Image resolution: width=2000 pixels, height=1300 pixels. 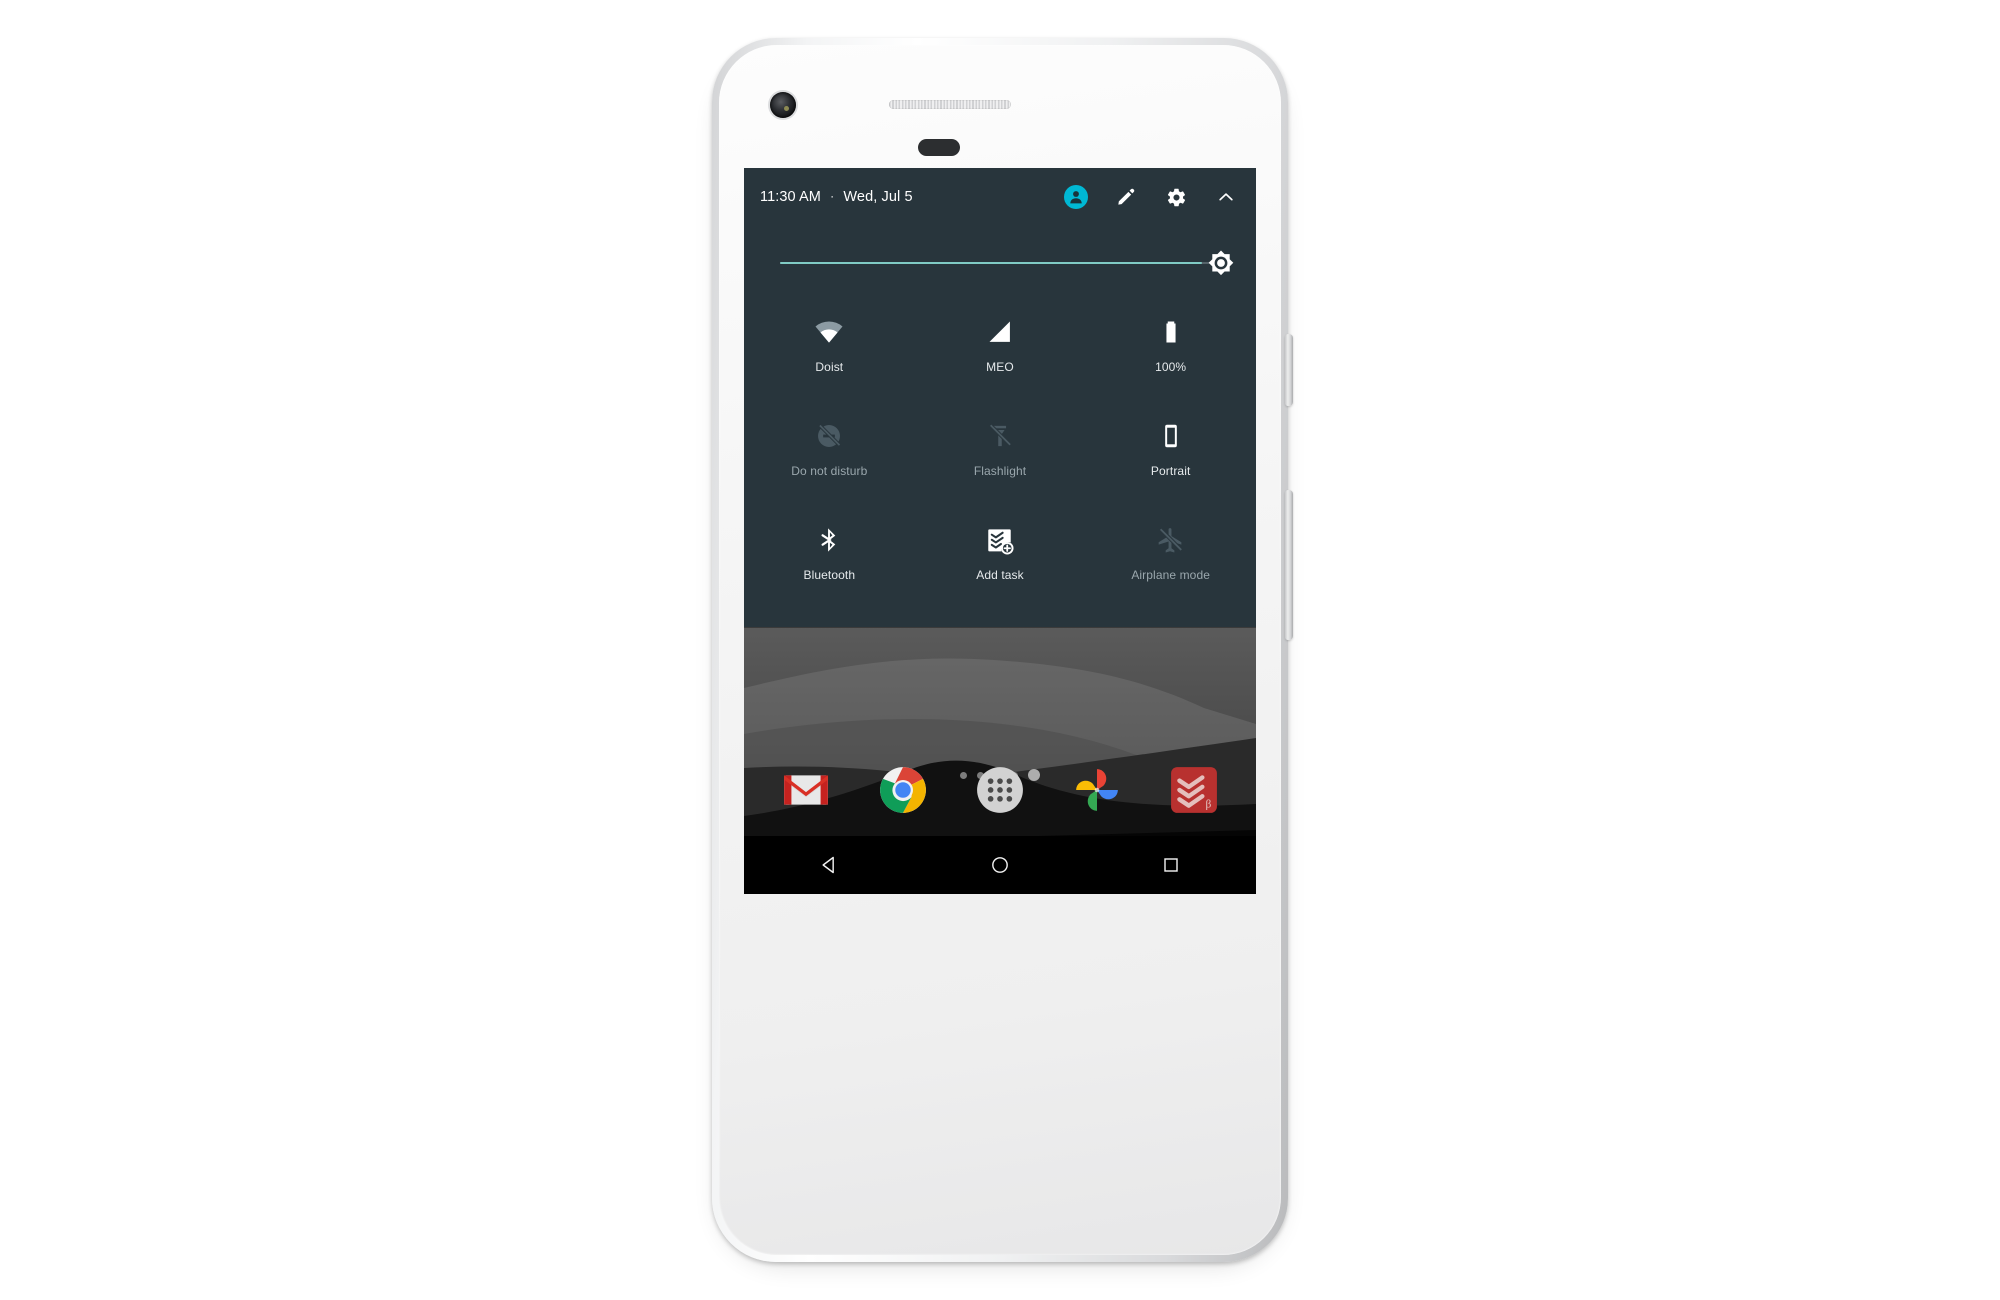 I want to click on todoist-beta-badge: β, so click(x=1208, y=805).